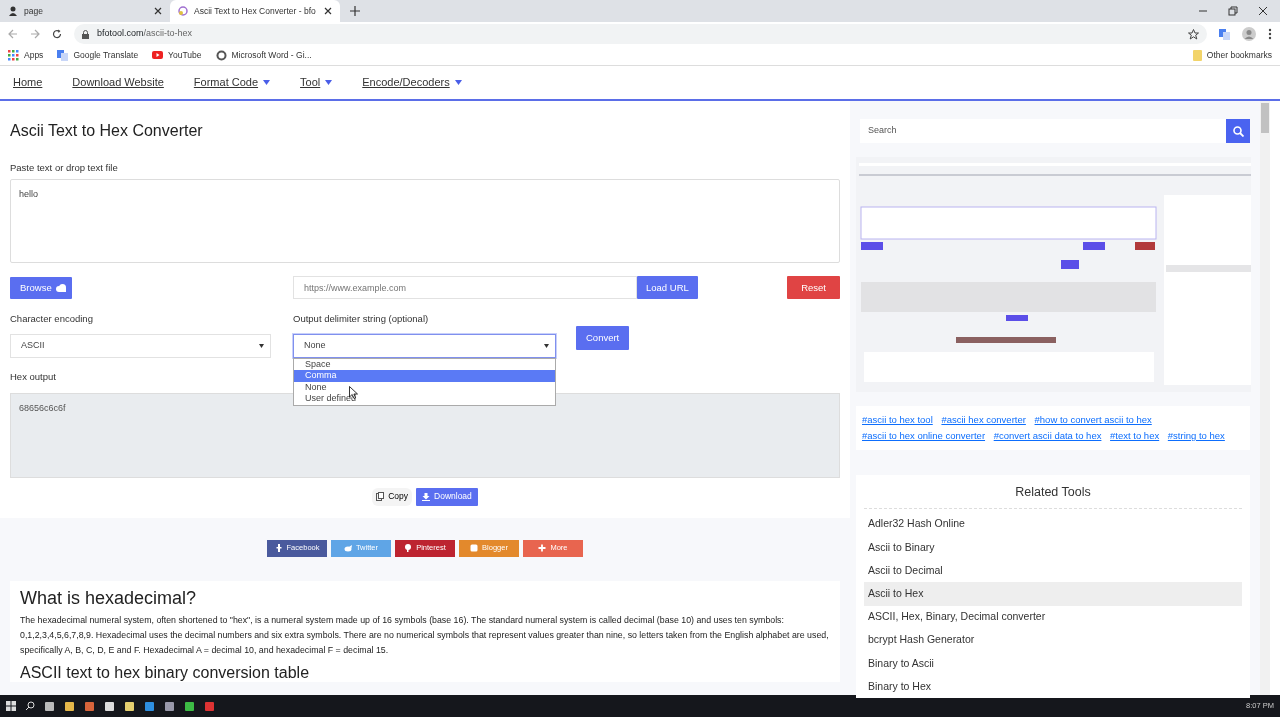  I want to click on load-url-button: Load URL, so click(667, 288).